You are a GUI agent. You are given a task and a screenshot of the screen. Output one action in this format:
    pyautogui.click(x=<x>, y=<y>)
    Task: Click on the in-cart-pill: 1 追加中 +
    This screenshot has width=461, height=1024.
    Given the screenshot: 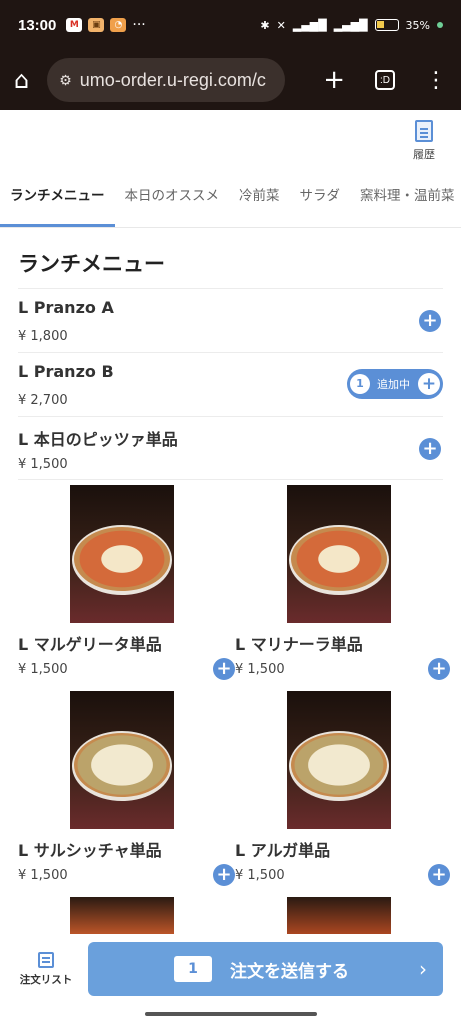 What is the action you would take?
    pyautogui.click(x=395, y=384)
    